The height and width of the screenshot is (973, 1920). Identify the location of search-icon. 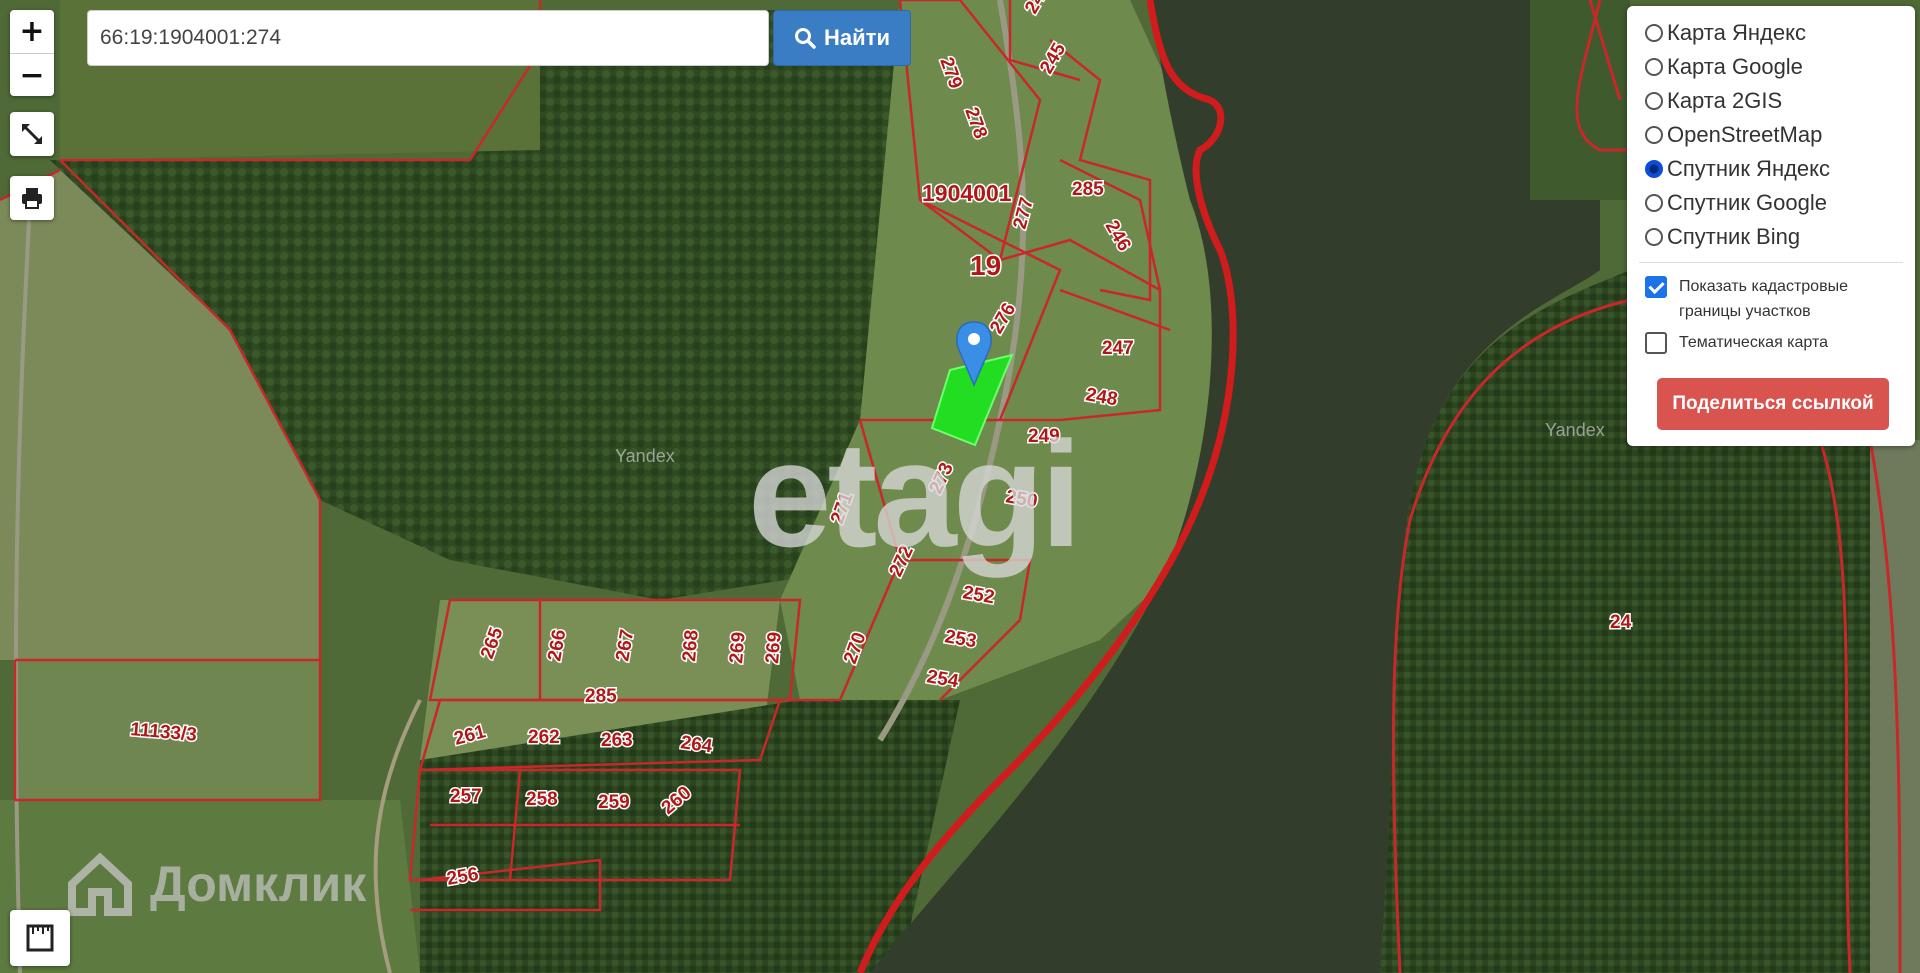
(805, 38).